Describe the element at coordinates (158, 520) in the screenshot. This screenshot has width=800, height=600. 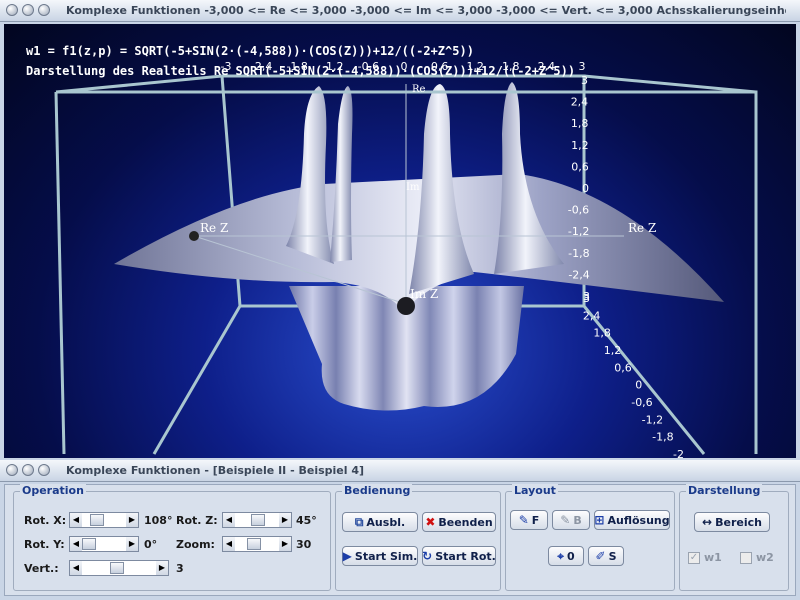
I see `rot-x-value: 108°` at that location.